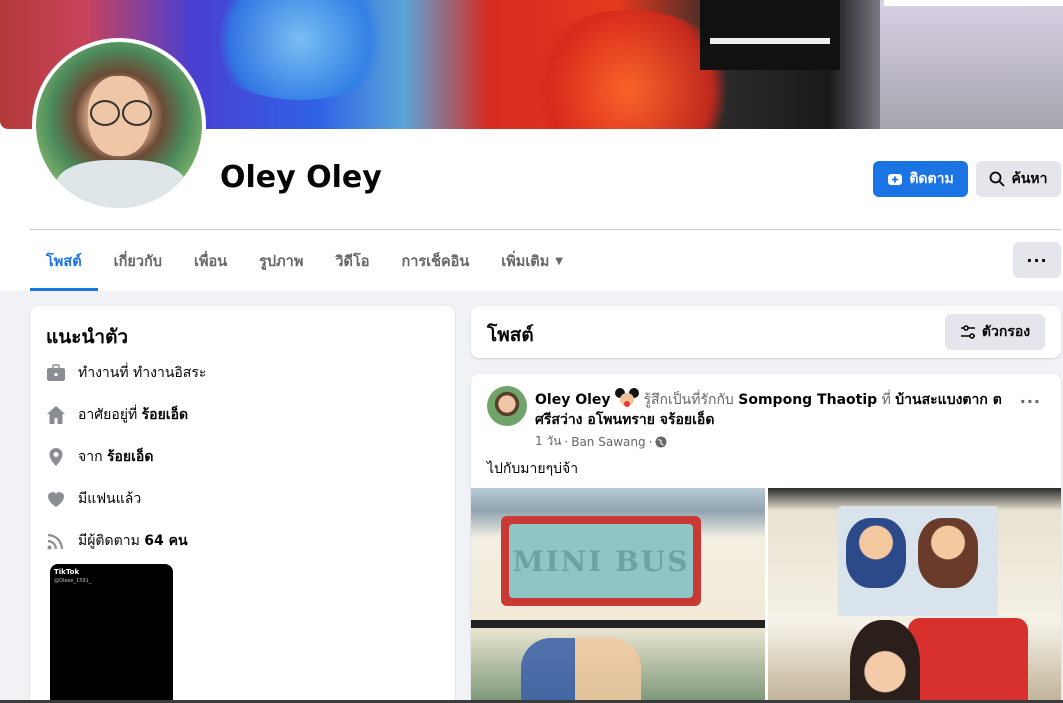 The image size is (1063, 703). Describe the element at coordinates (532, 261) in the screenshot. I see `tab-more: เพิ่มเติม ▼` at that location.